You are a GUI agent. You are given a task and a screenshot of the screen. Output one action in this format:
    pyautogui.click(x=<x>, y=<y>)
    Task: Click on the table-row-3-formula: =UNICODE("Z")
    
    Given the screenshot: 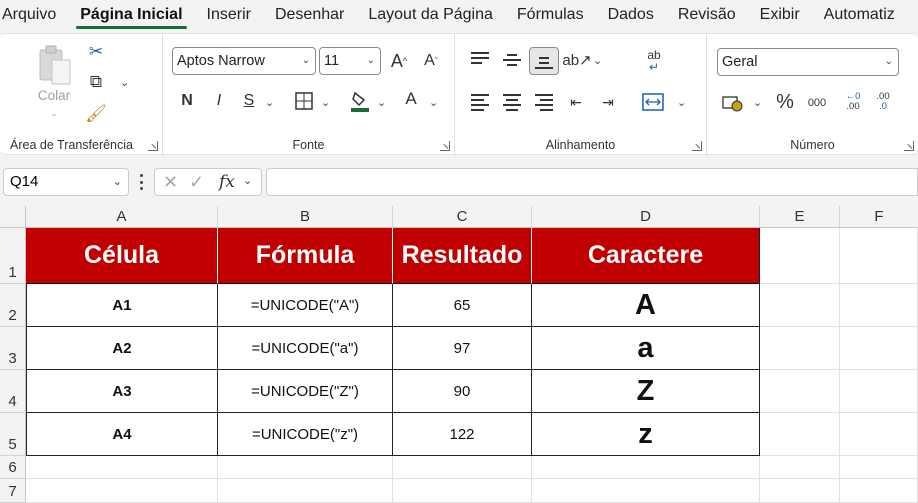 What is the action you would take?
    pyautogui.click(x=305, y=391)
    